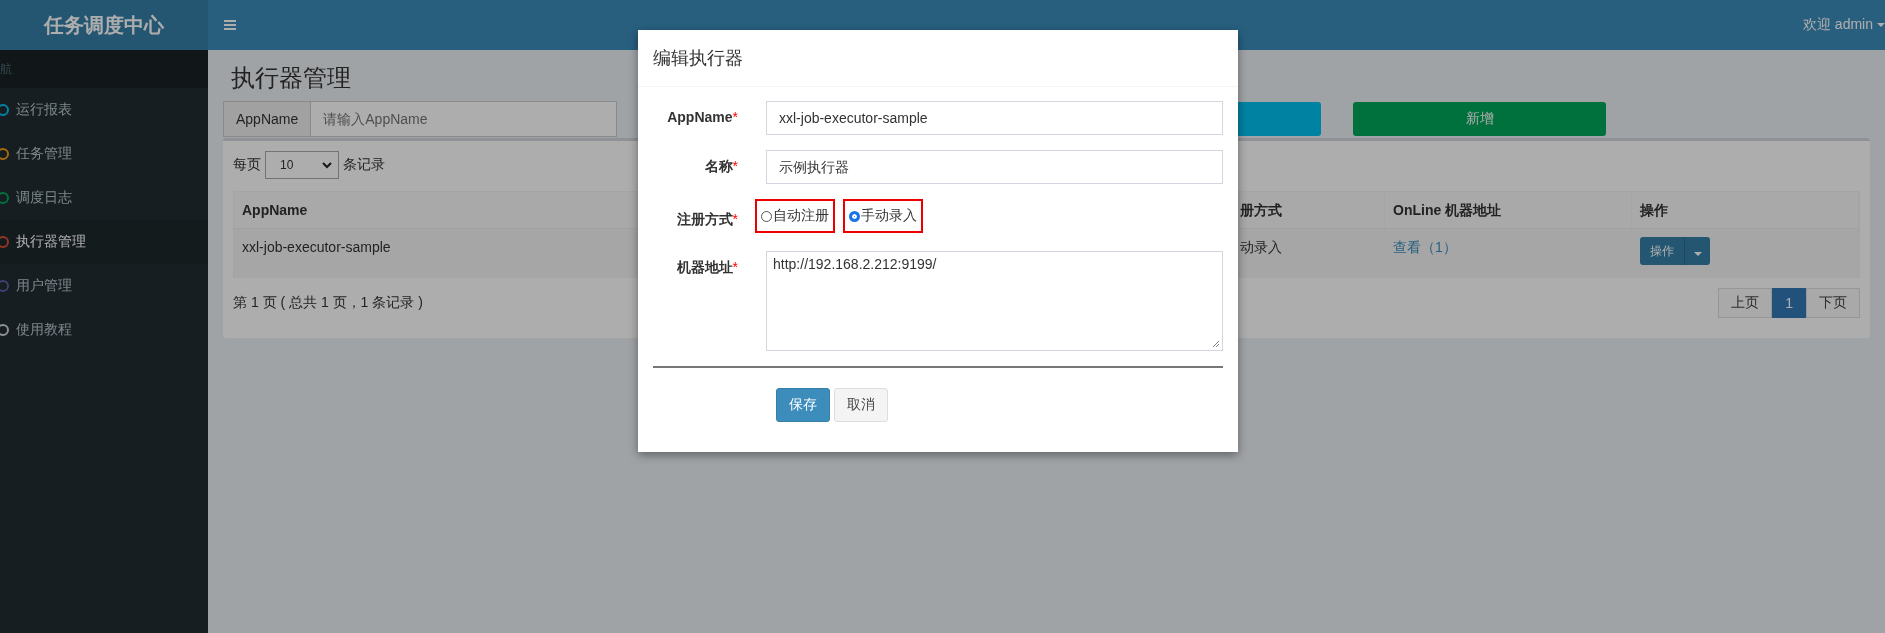  What do you see at coordinates (1789, 303) in the screenshot?
I see `page-button: 1` at bounding box center [1789, 303].